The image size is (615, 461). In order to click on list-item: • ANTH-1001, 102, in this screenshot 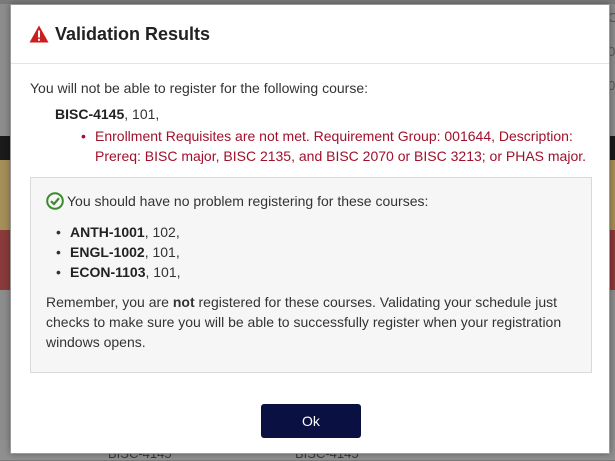, I will do `click(316, 232)`.